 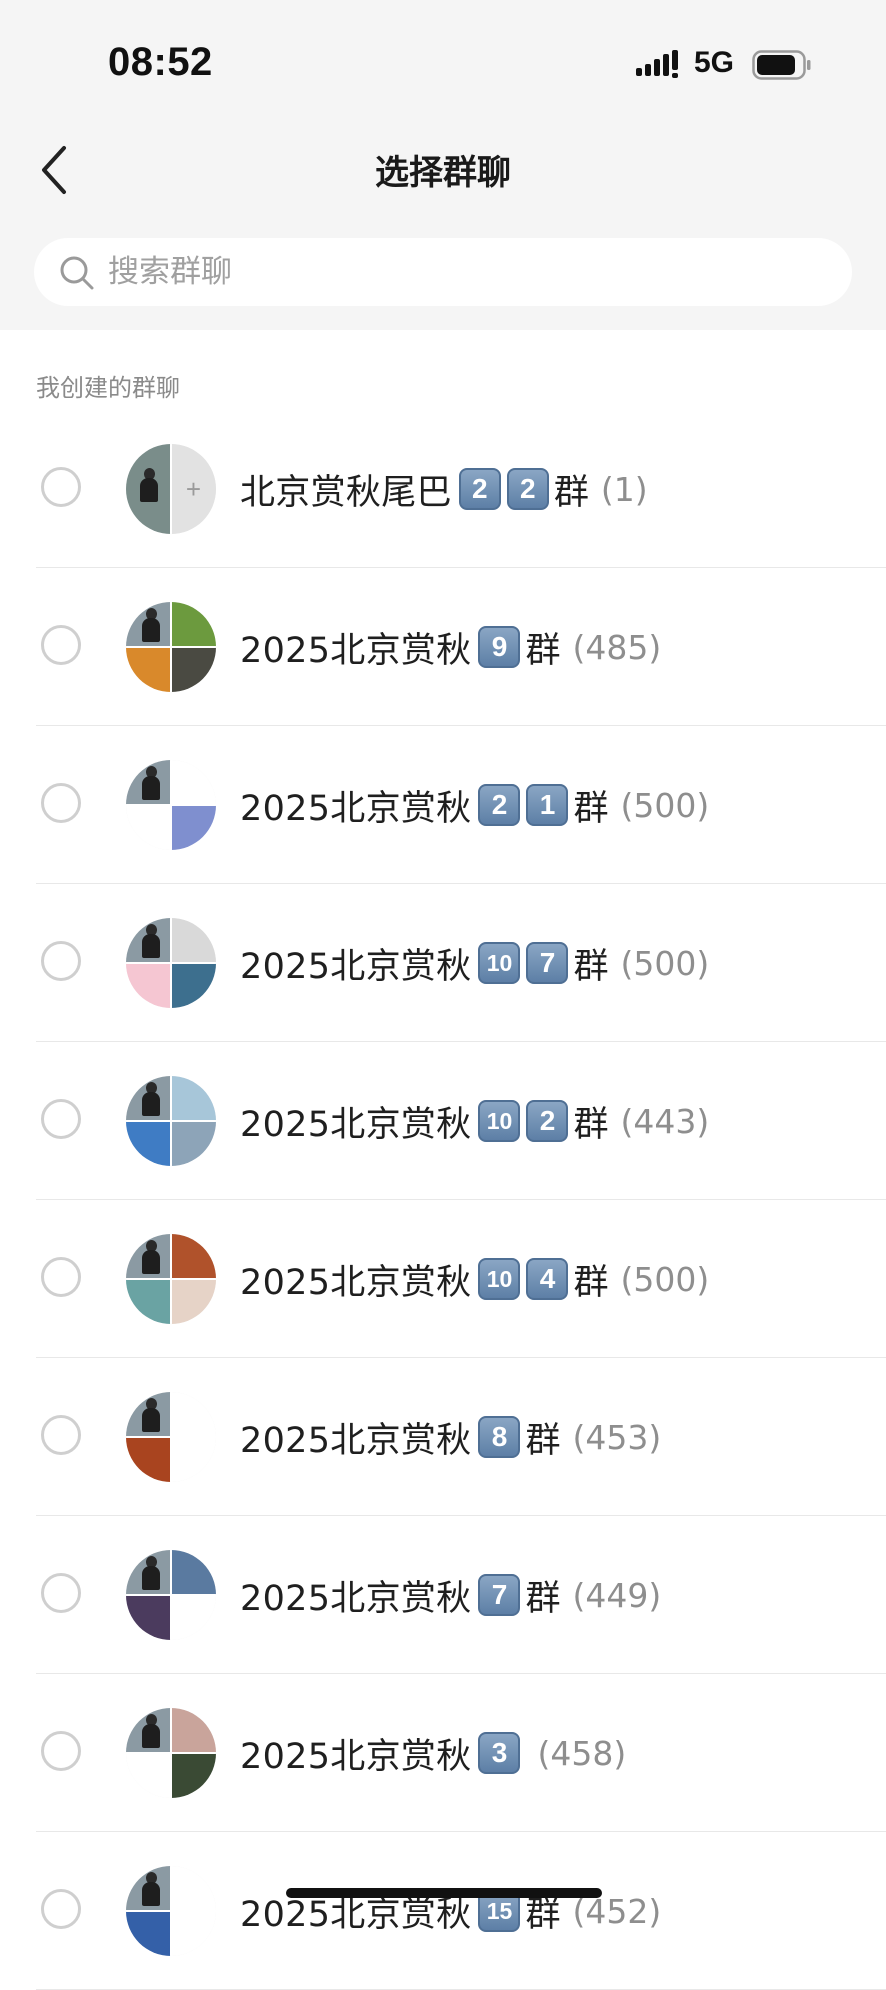 What do you see at coordinates (499, 647) in the screenshot?
I see `number-badge: 9` at bounding box center [499, 647].